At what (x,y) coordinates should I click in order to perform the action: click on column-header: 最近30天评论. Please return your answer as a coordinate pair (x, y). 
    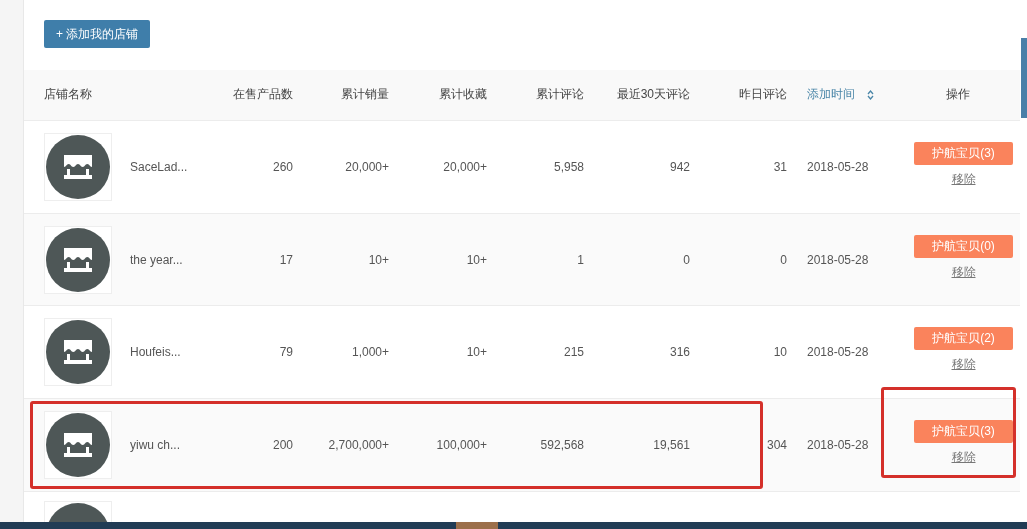
    Looking at the image, I should click on (653, 94).